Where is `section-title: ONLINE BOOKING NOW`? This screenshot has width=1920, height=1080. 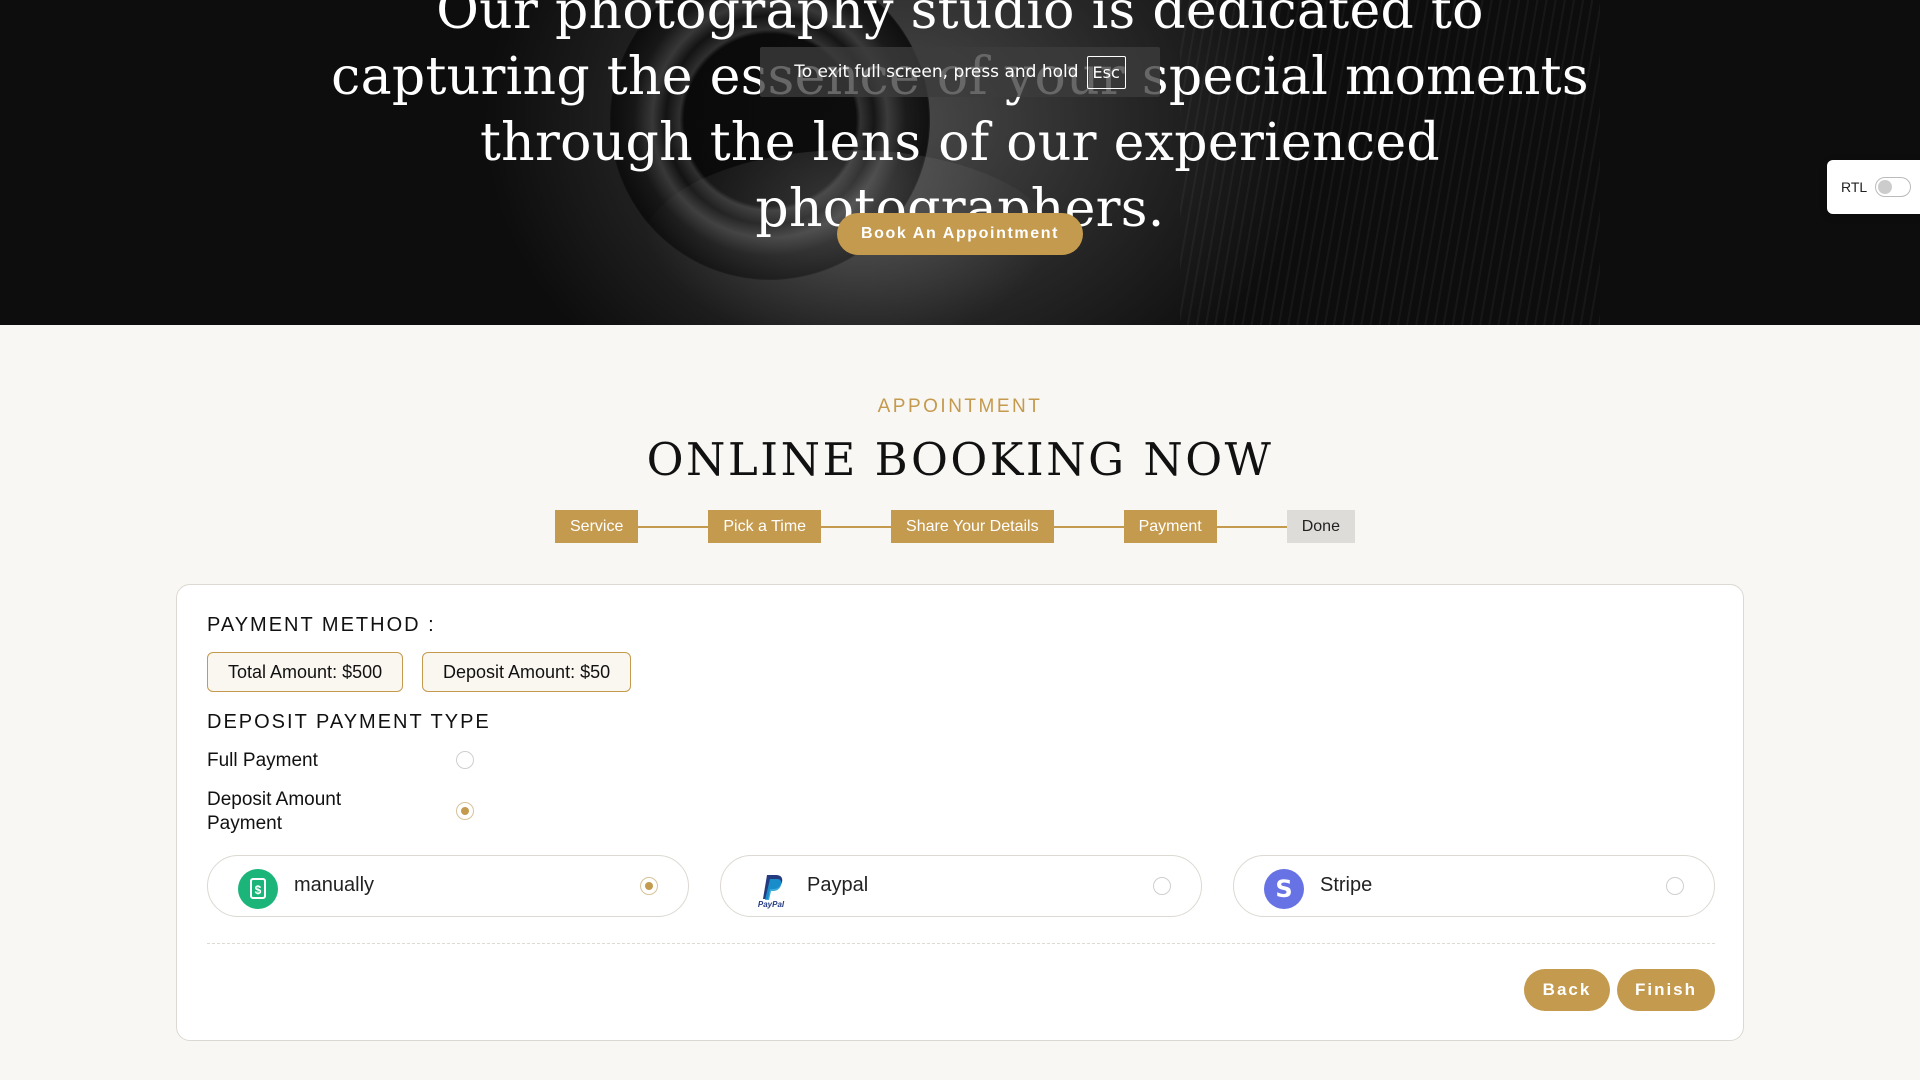 section-title: ONLINE BOOKING NOW is located at coordinates (960, 459).